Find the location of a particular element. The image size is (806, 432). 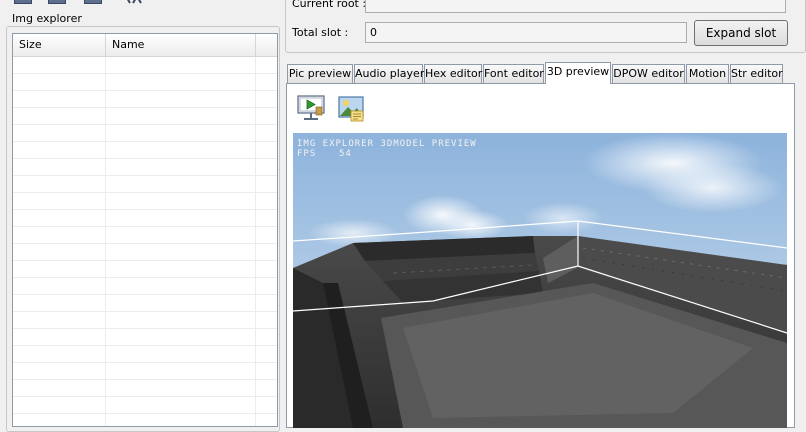

tab-motion: Motion is located at coordinates (707, 73).